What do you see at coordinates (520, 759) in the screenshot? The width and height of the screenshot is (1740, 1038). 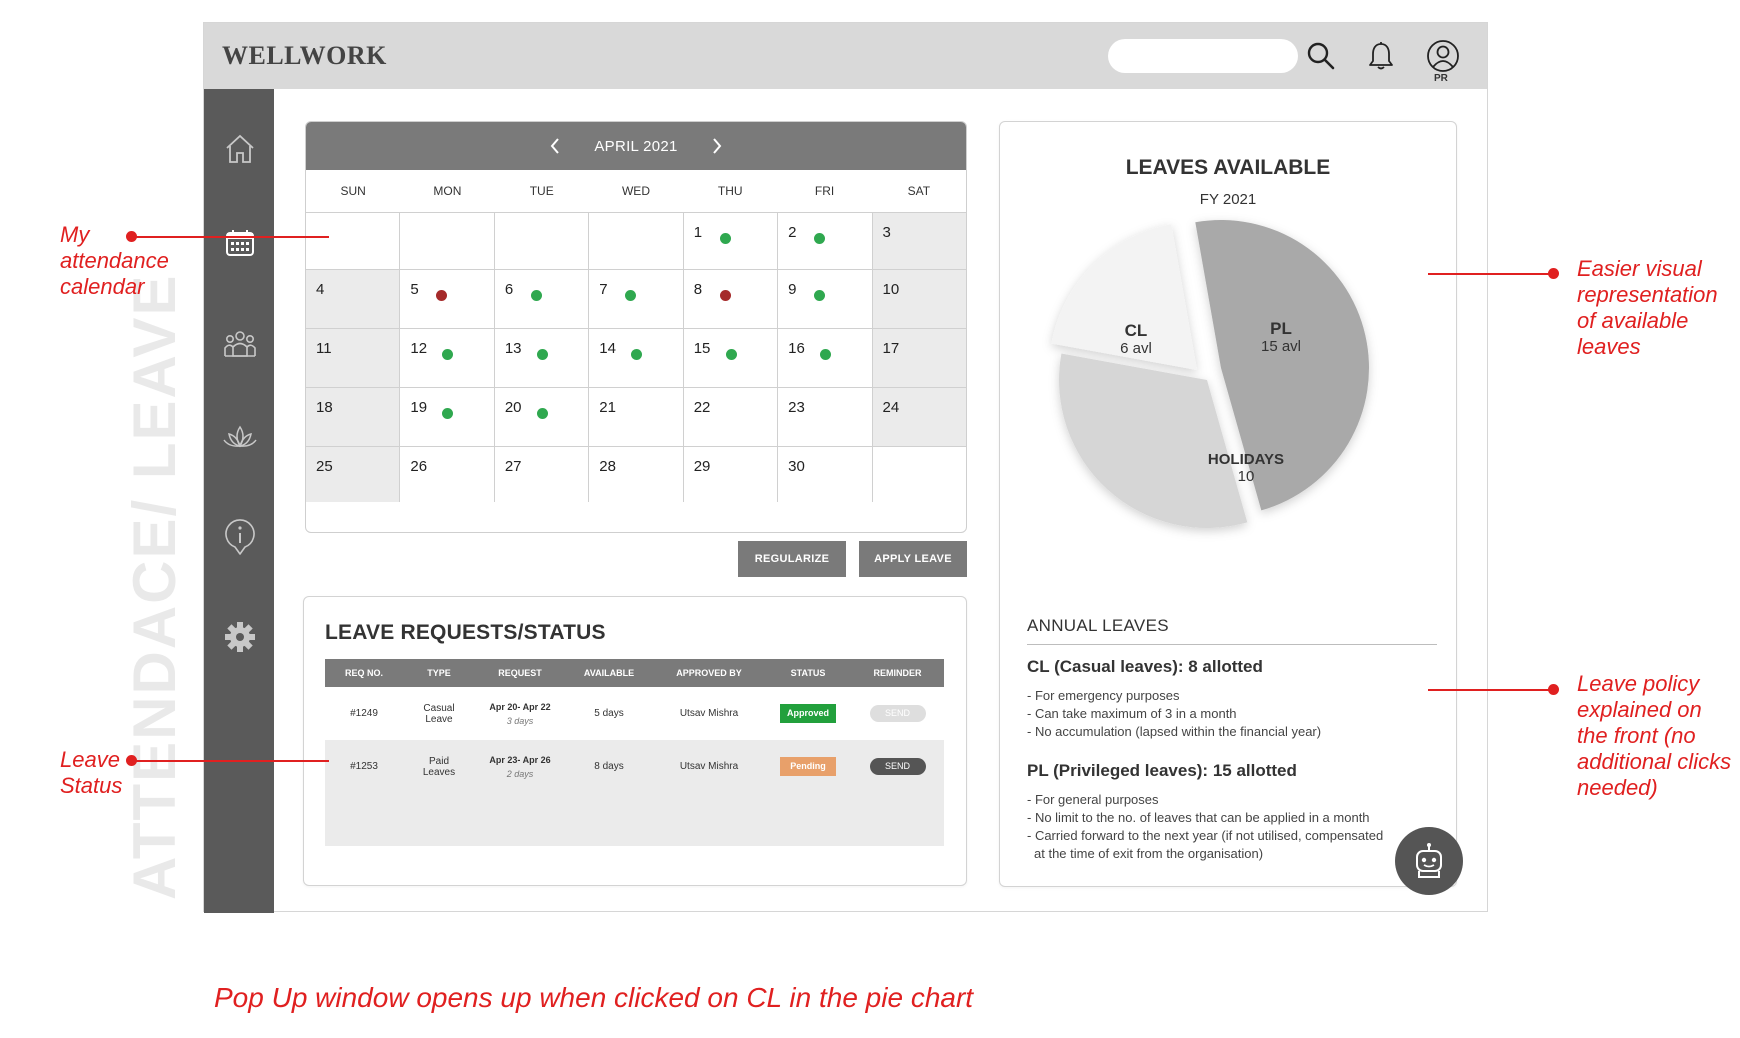 I see `request-range: Apr 23- Apr 26` at bounding box center [520, 759].